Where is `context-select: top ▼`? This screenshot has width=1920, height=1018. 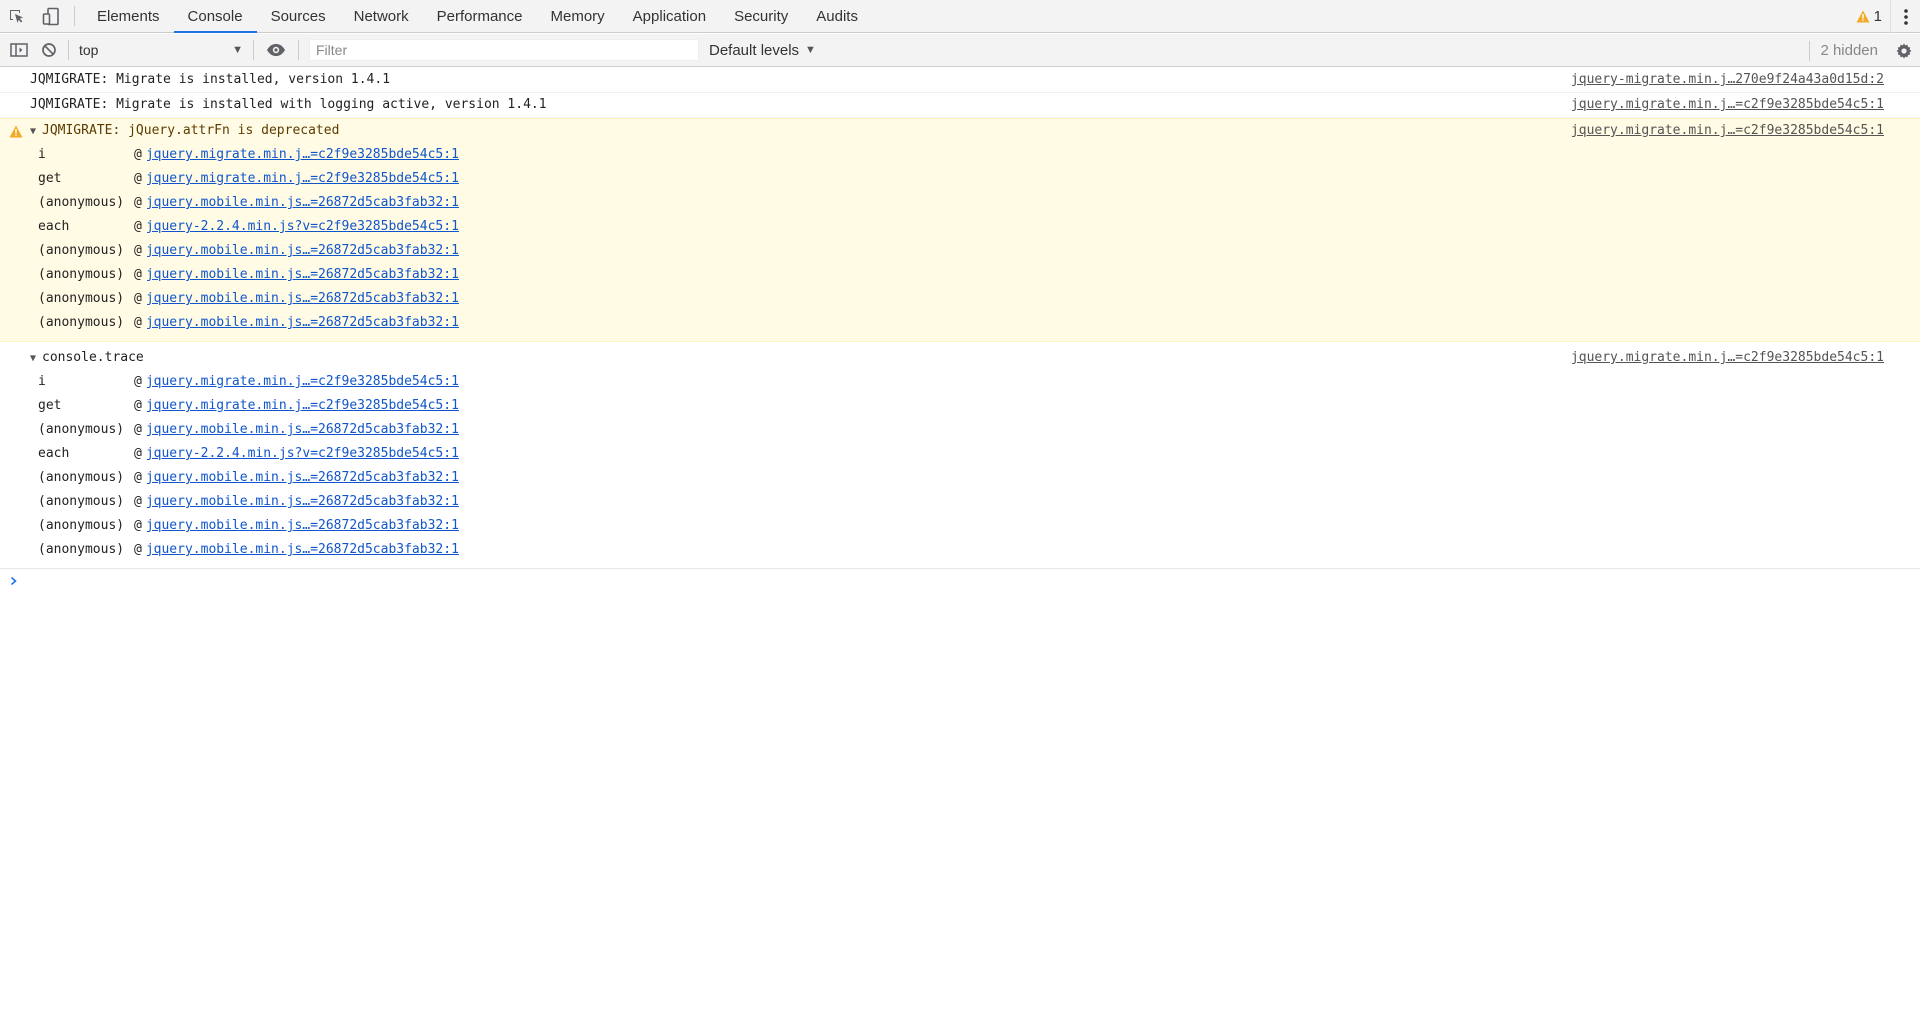 context-select: top ▼ is located at coordinates (164, 50).